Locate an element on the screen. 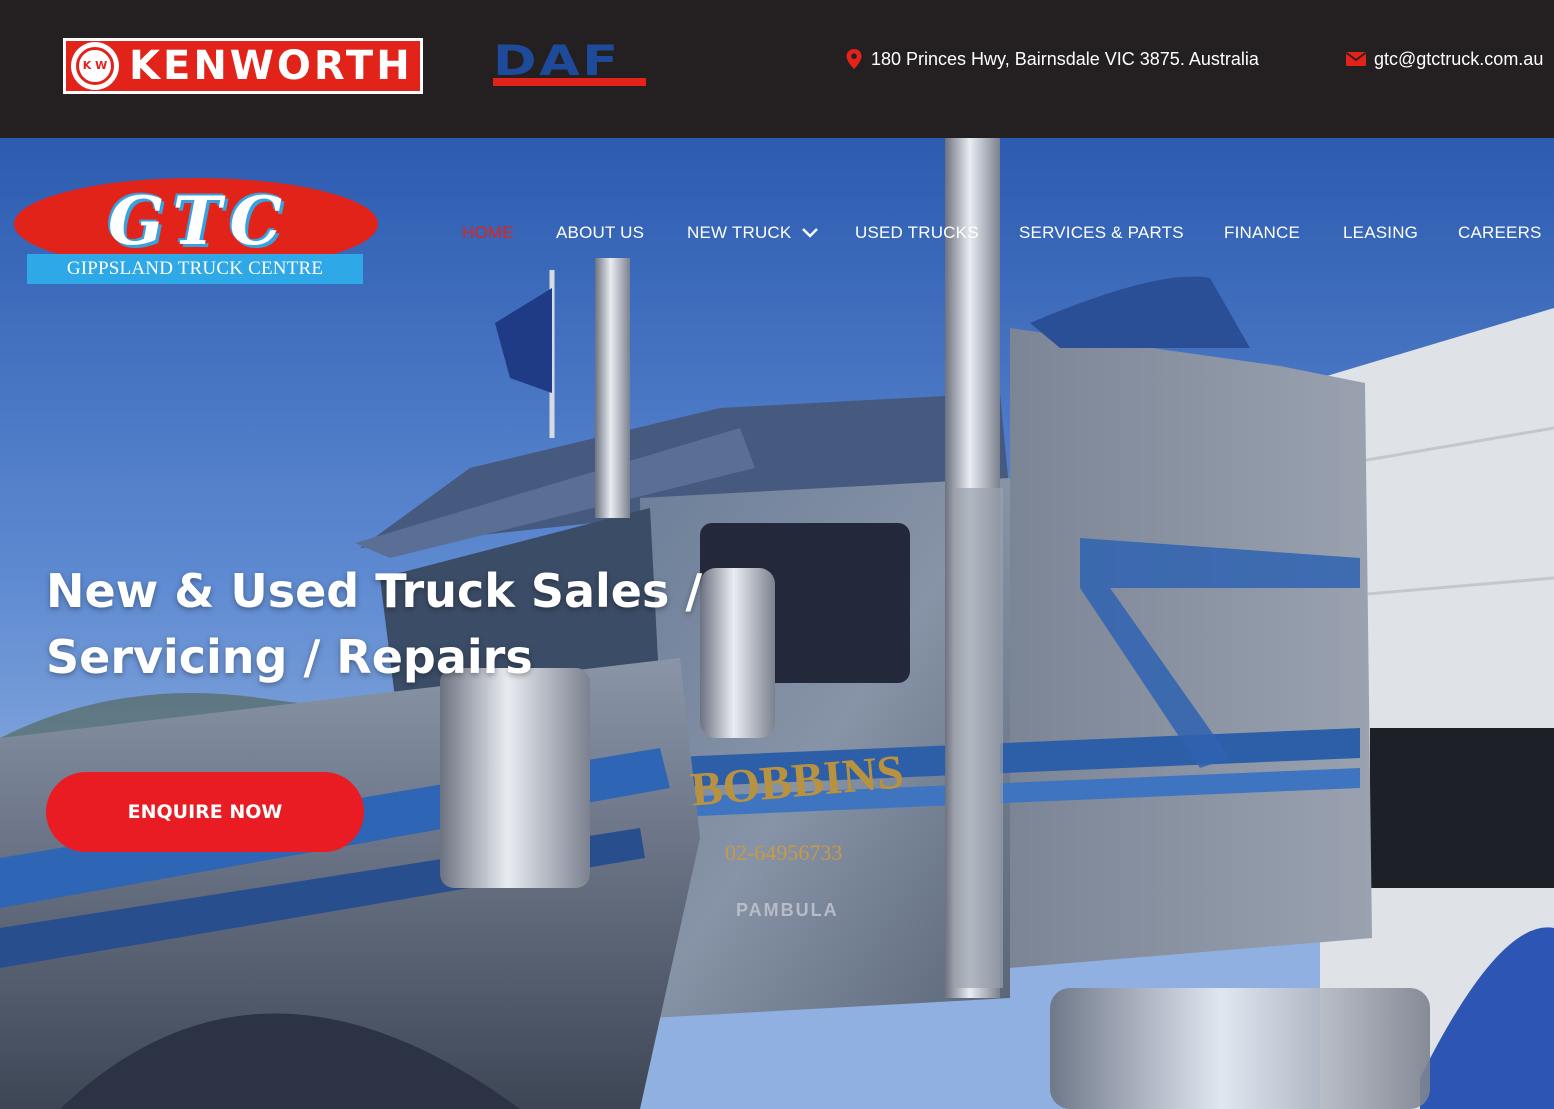  nav-services-parts: SERVICES & PARTS is located at coordinates (1101, 233).